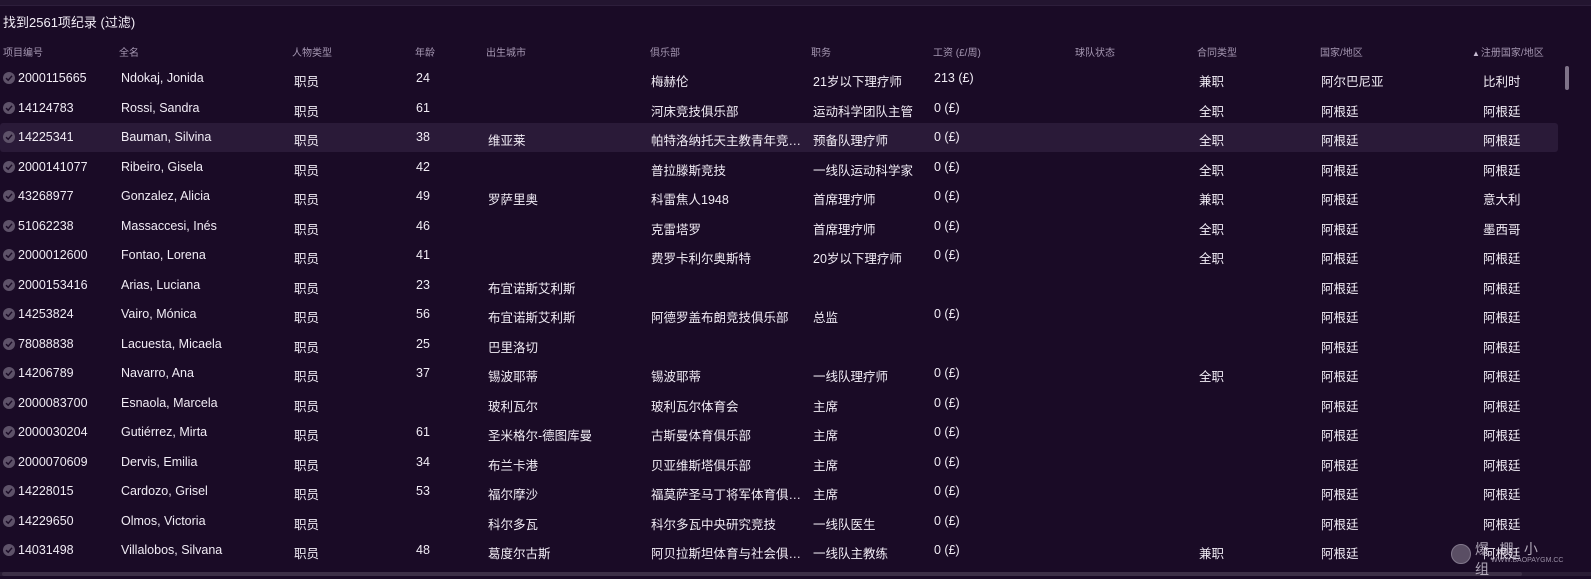  I want to click on cell-name: Fontao, Lorena, so click(205, 255).